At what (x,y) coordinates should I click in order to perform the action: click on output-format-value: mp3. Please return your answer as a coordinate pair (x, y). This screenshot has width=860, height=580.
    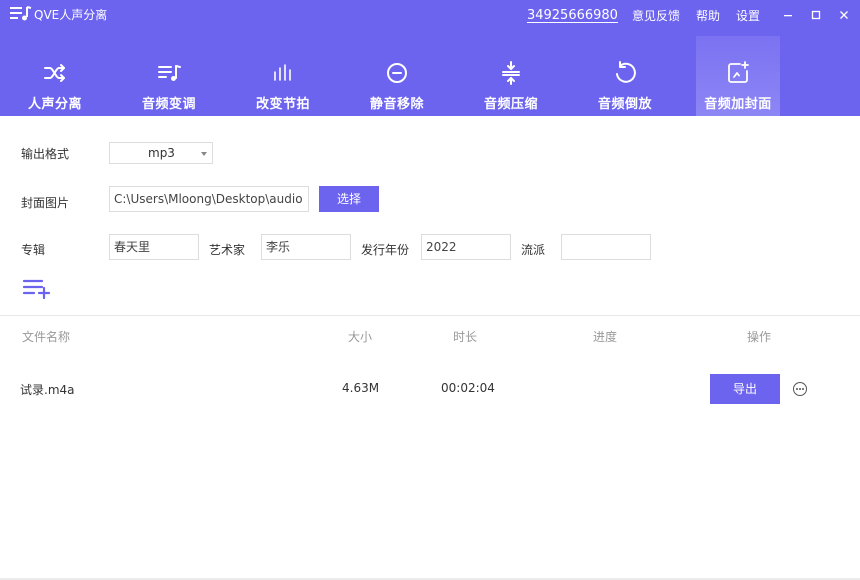
    Looking at the image, I should click on (161, 153).